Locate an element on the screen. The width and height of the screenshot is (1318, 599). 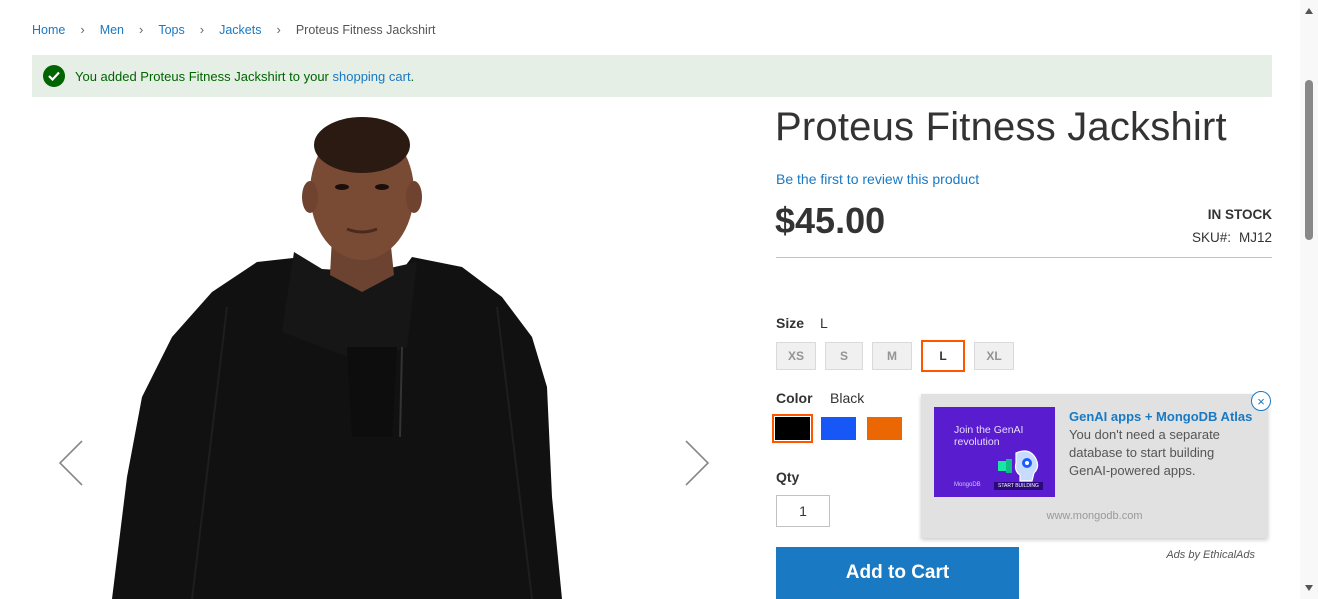
size-options: XS S M L XL is located at coordinates (899, 356).